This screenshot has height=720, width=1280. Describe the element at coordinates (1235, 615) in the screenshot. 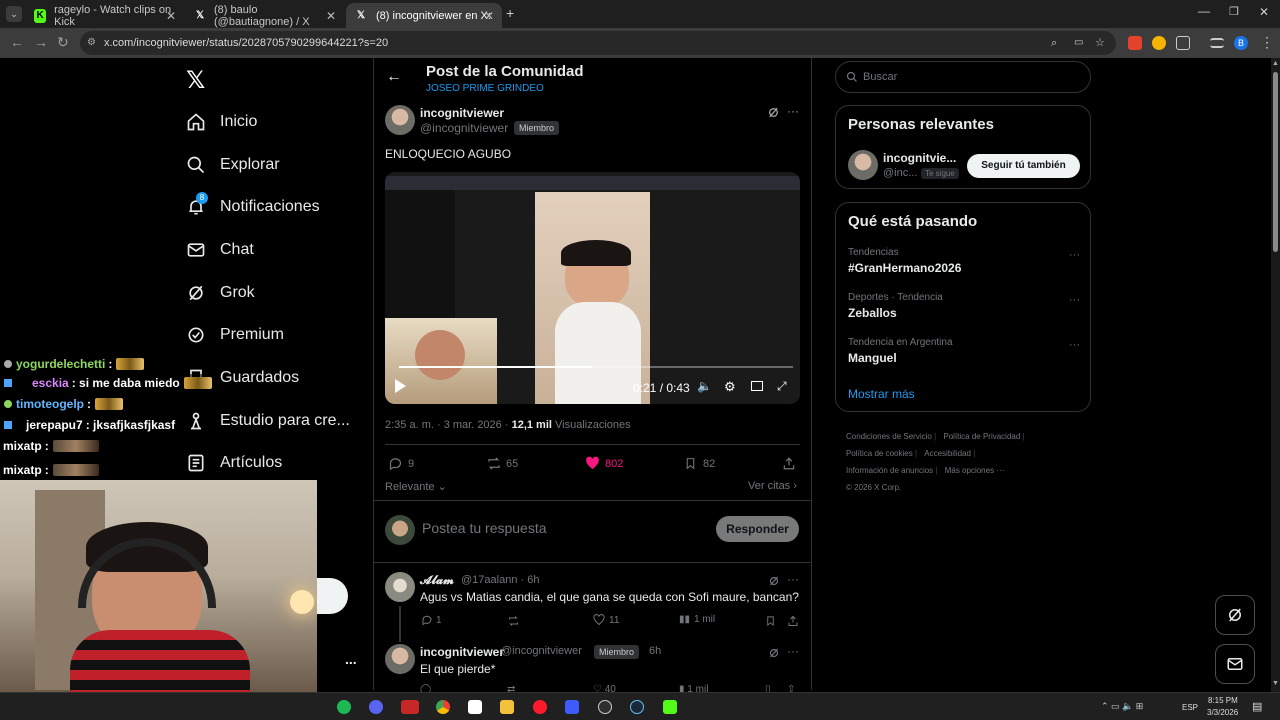

I see `grok-fab` at that location.